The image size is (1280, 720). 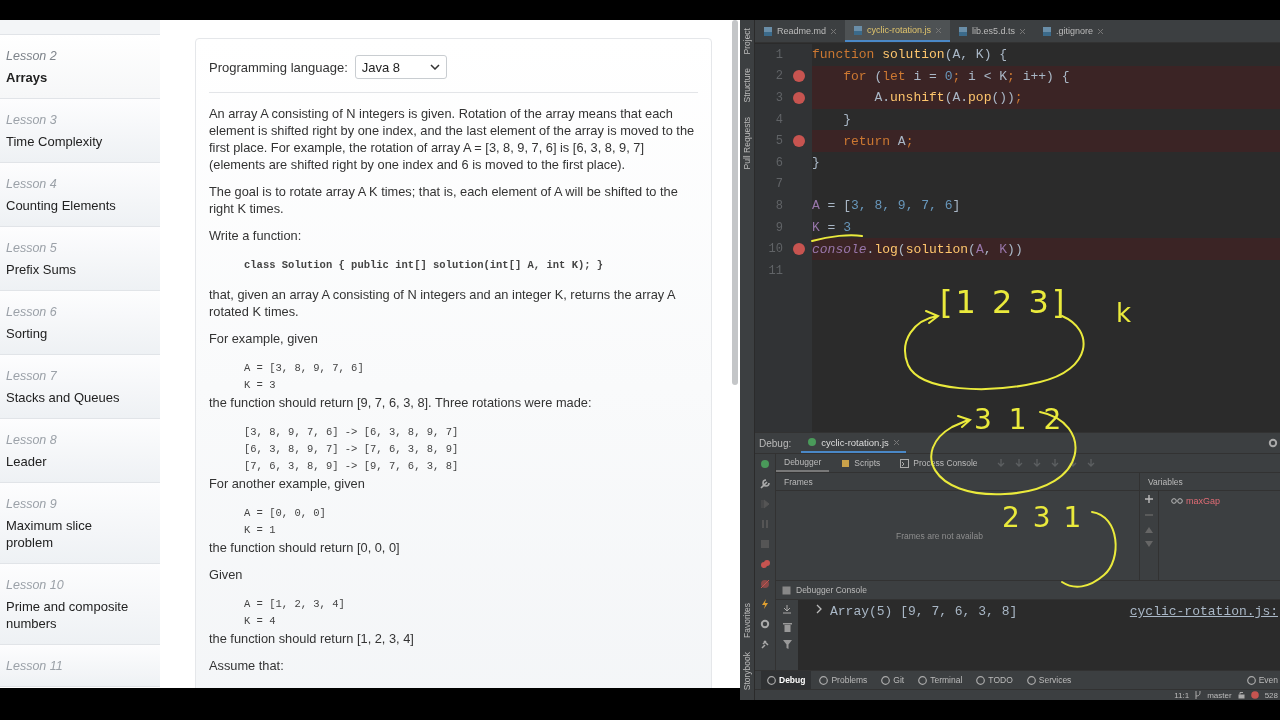 What do you see at coordinates (27, 461) in the screenshot?
I see `lesson-title: Leader` at bounding box center [27, 461].